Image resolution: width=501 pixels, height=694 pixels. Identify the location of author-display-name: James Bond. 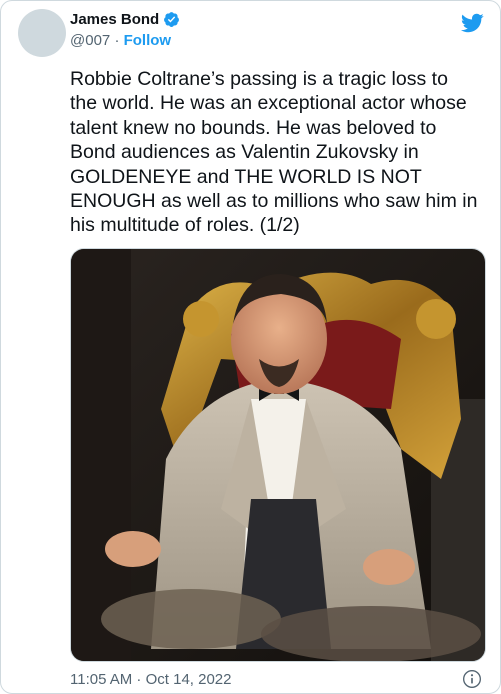
(114, 19).